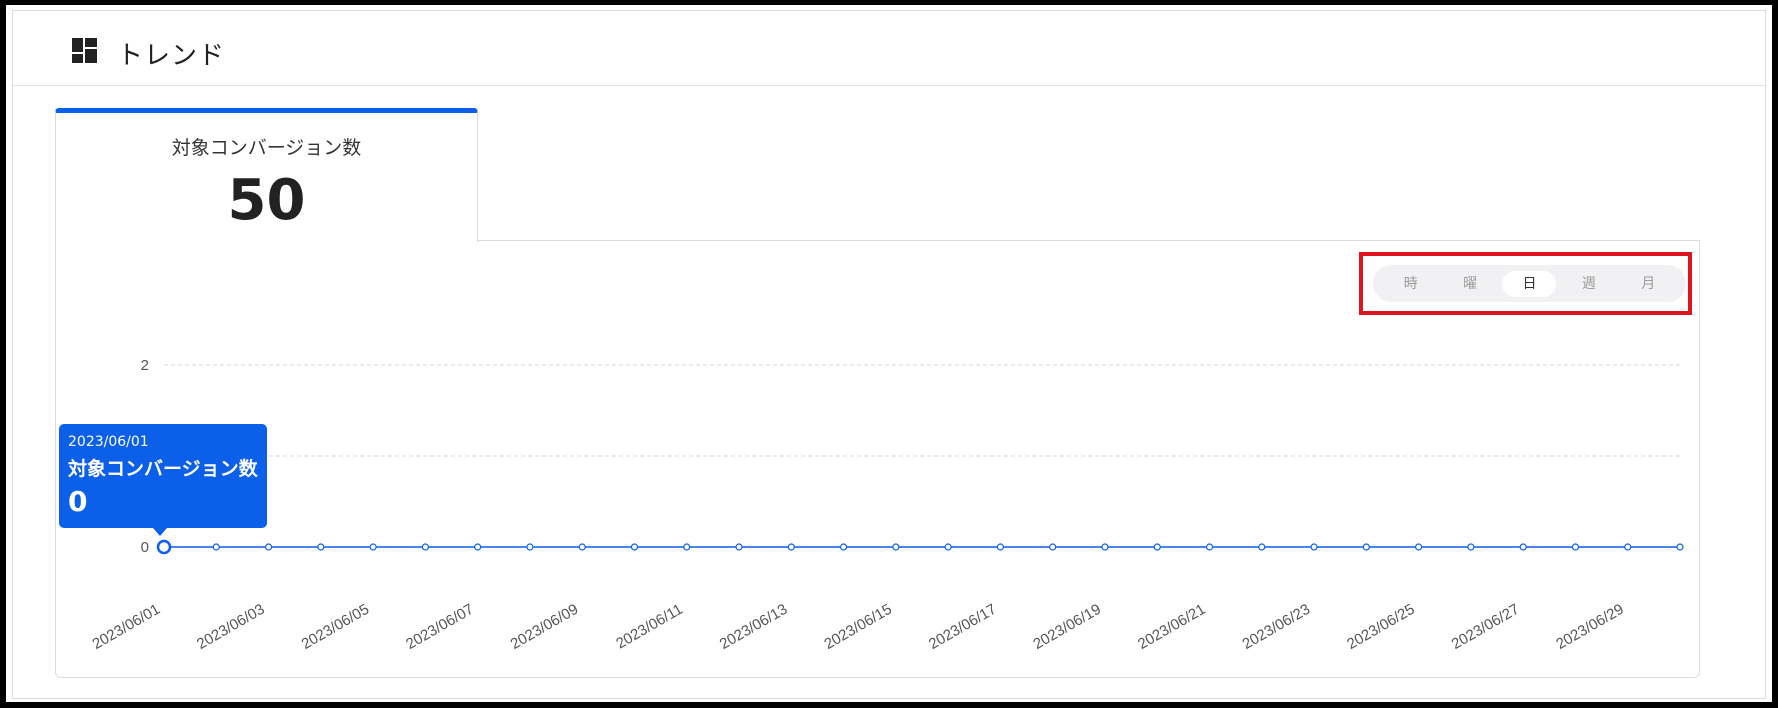 The width and height of the screenshot is (1778, 708). Describe the element at coordinates (231, 627) in the screenshot. I see `x-tick-label: 2023/06/03` at that location.